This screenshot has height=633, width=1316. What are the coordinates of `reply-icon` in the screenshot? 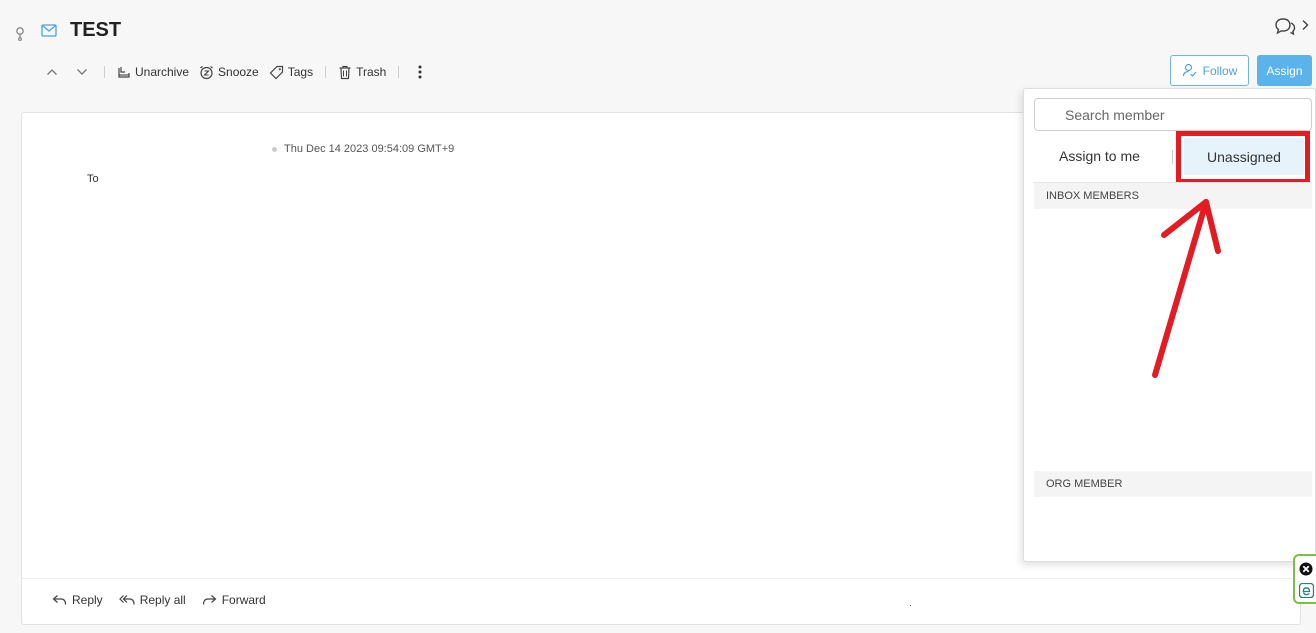 It's located at (59, 600).